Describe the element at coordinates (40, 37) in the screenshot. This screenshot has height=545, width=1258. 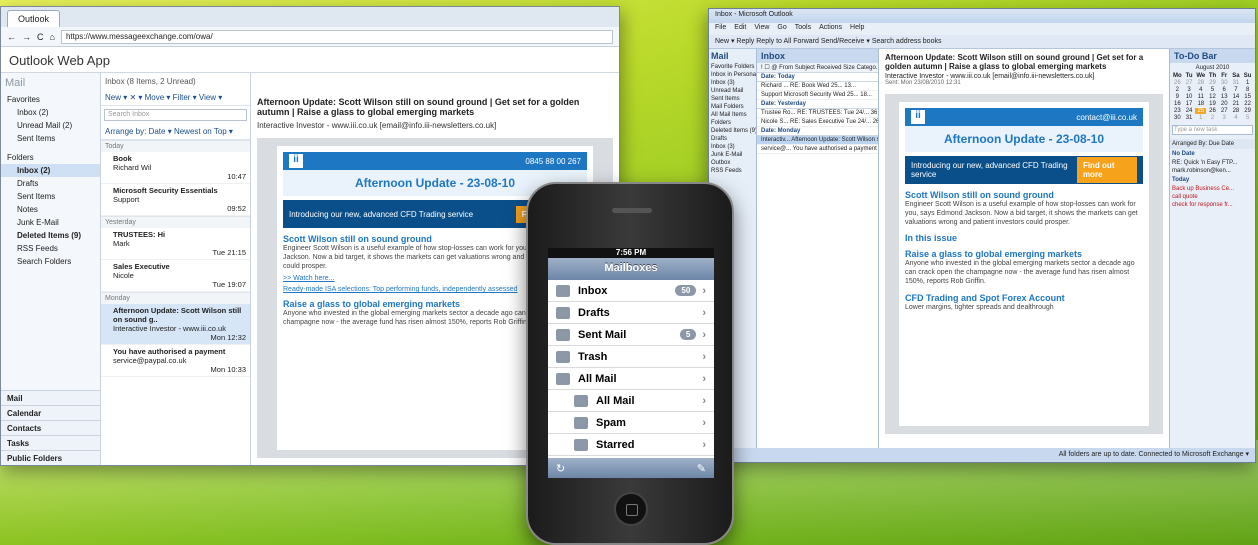
I see `reload-icon: C` at that location.